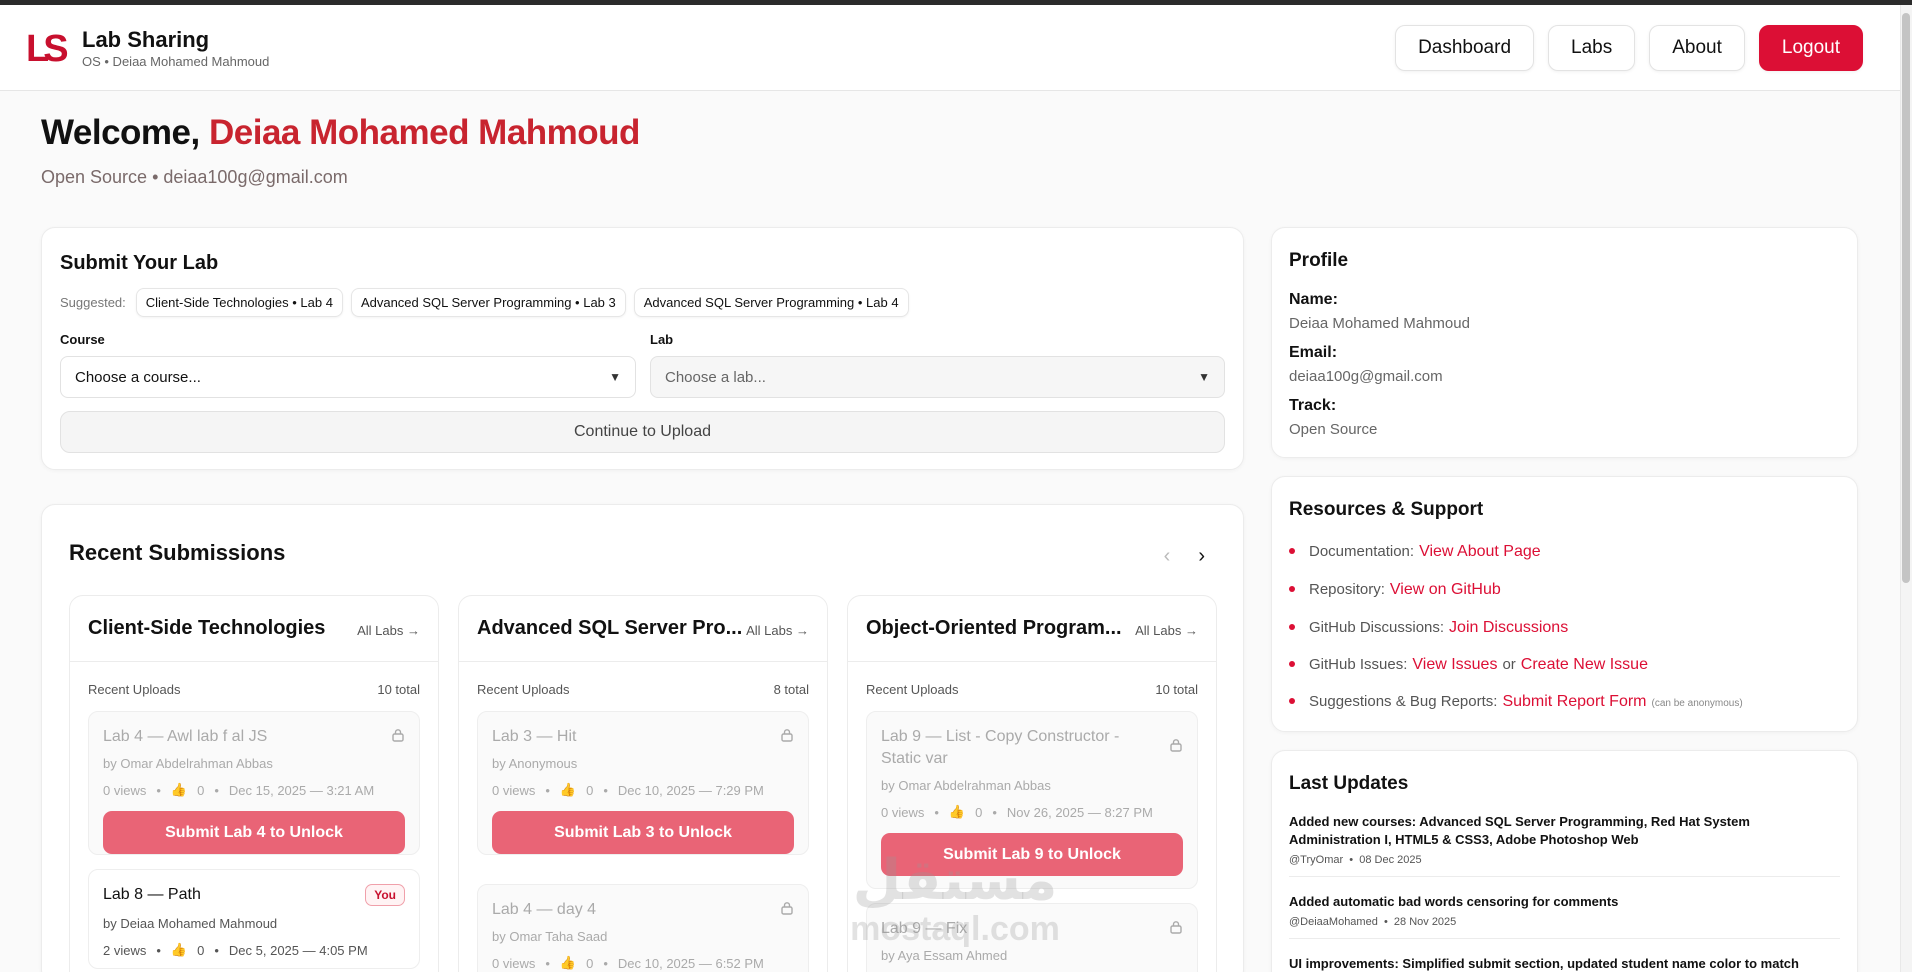 This screenshot has height=972, width=1912. What do you see at coordinates (550, 936) in the screenshot?
I see `lab-author: by Omar Taha Saad` at bounding box center [550, 936].